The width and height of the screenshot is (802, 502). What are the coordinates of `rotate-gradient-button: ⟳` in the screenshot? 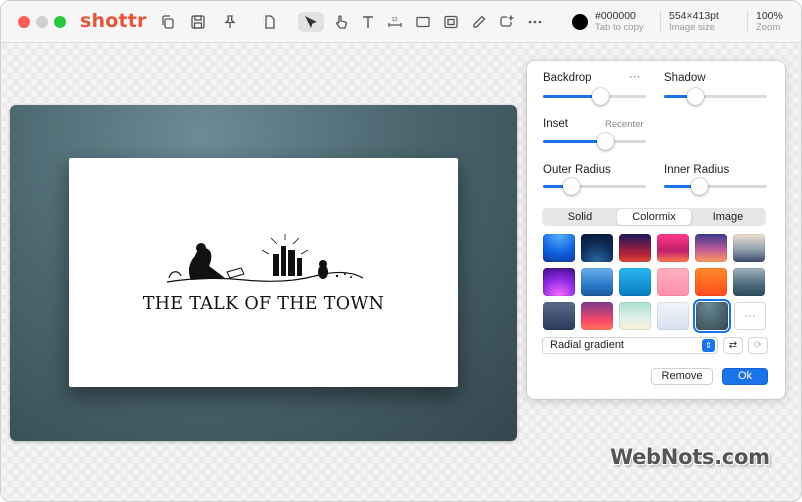 It's located at (758, 345).